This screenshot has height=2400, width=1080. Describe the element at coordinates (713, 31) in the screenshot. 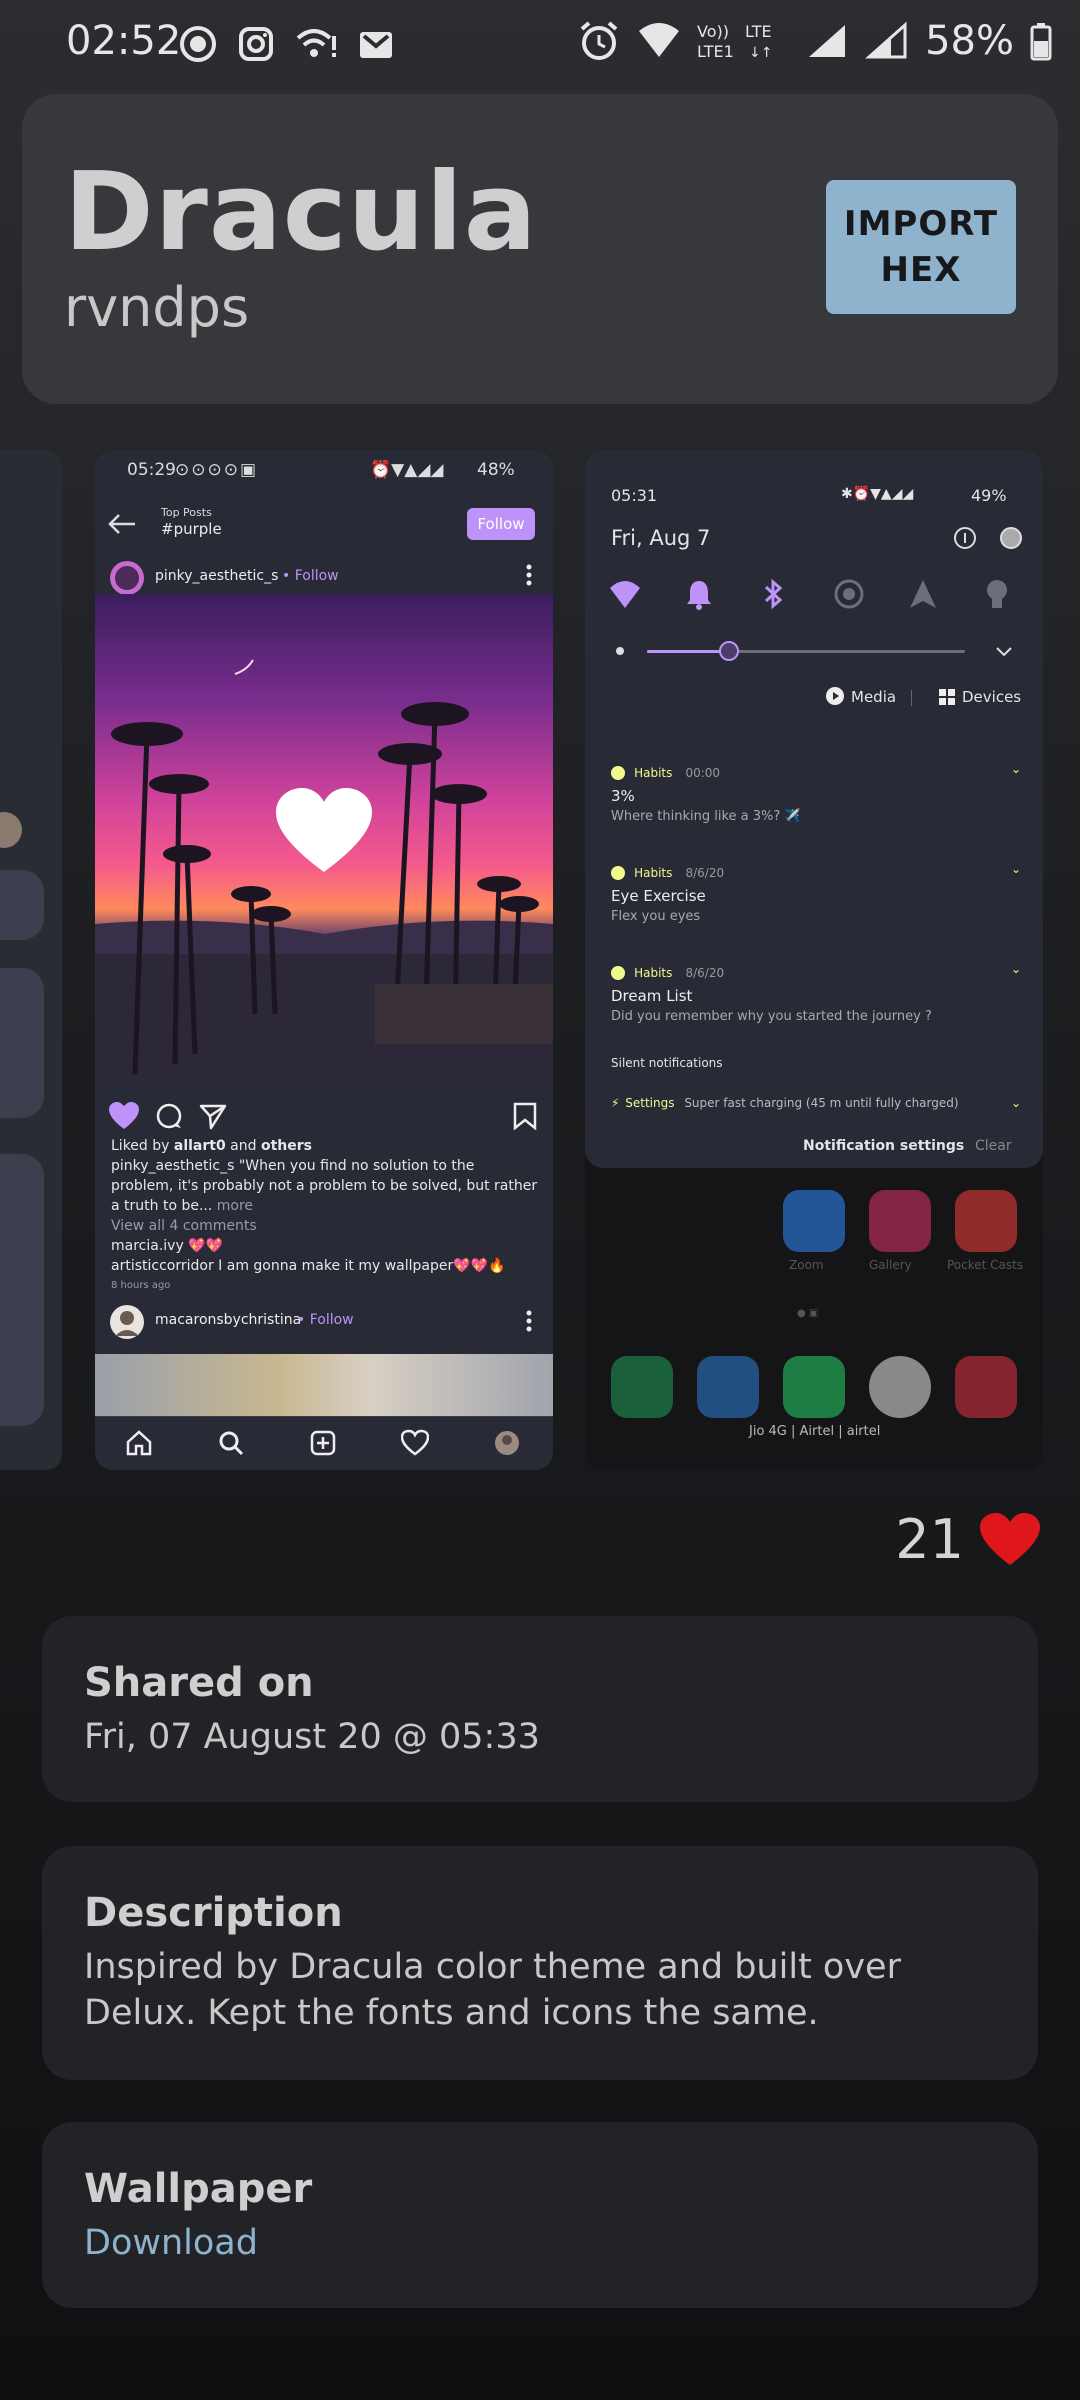

I see `svg-text: Vo))` at that location.